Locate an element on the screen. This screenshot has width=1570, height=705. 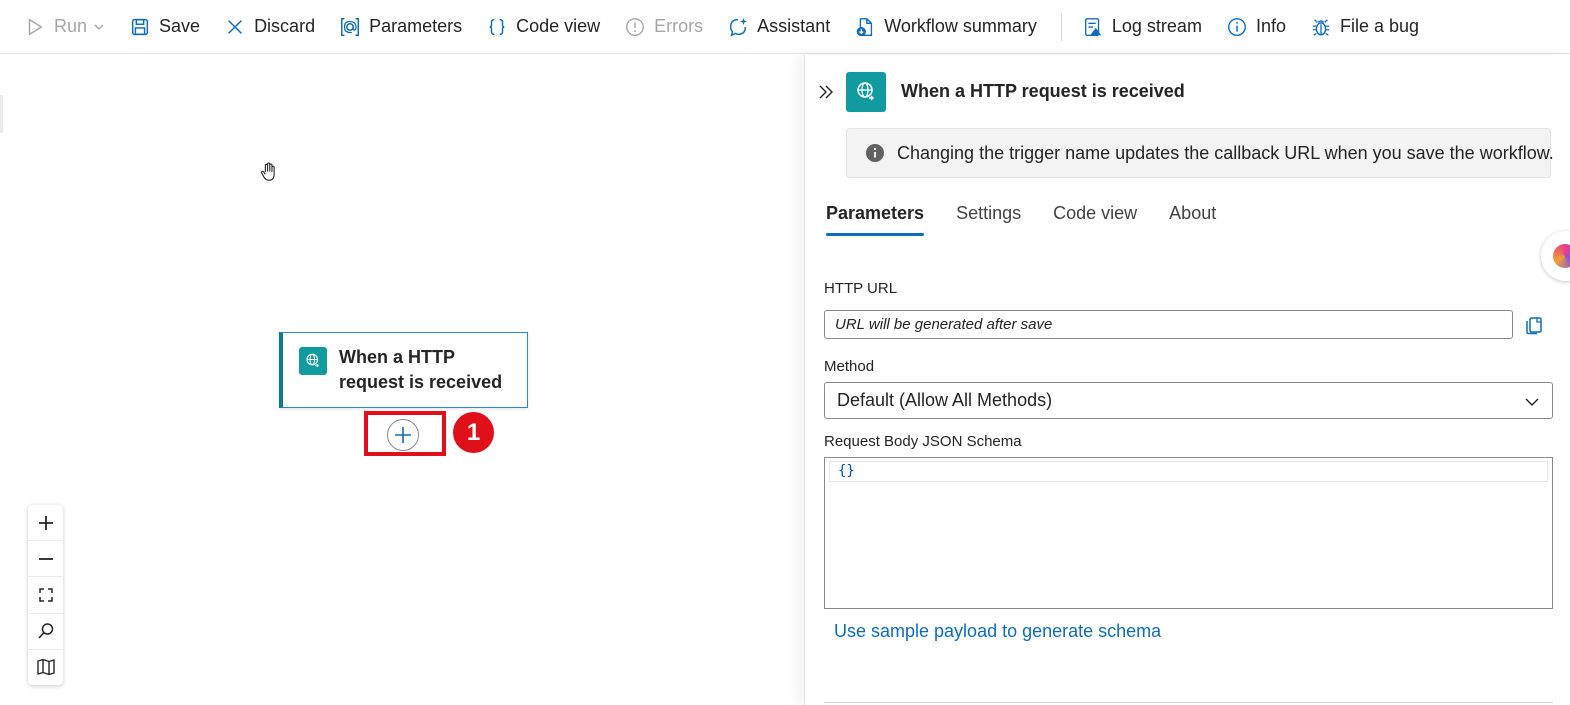
bug-icon is located at coordinates (1321, 27).